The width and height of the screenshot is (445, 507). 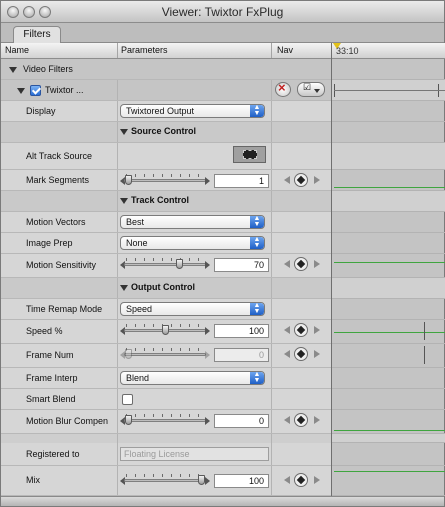 What do you see at coordinates (135, 222) in the screenshot?
I see `motion-vectors-value: Best` at bounding box center [135, 222].